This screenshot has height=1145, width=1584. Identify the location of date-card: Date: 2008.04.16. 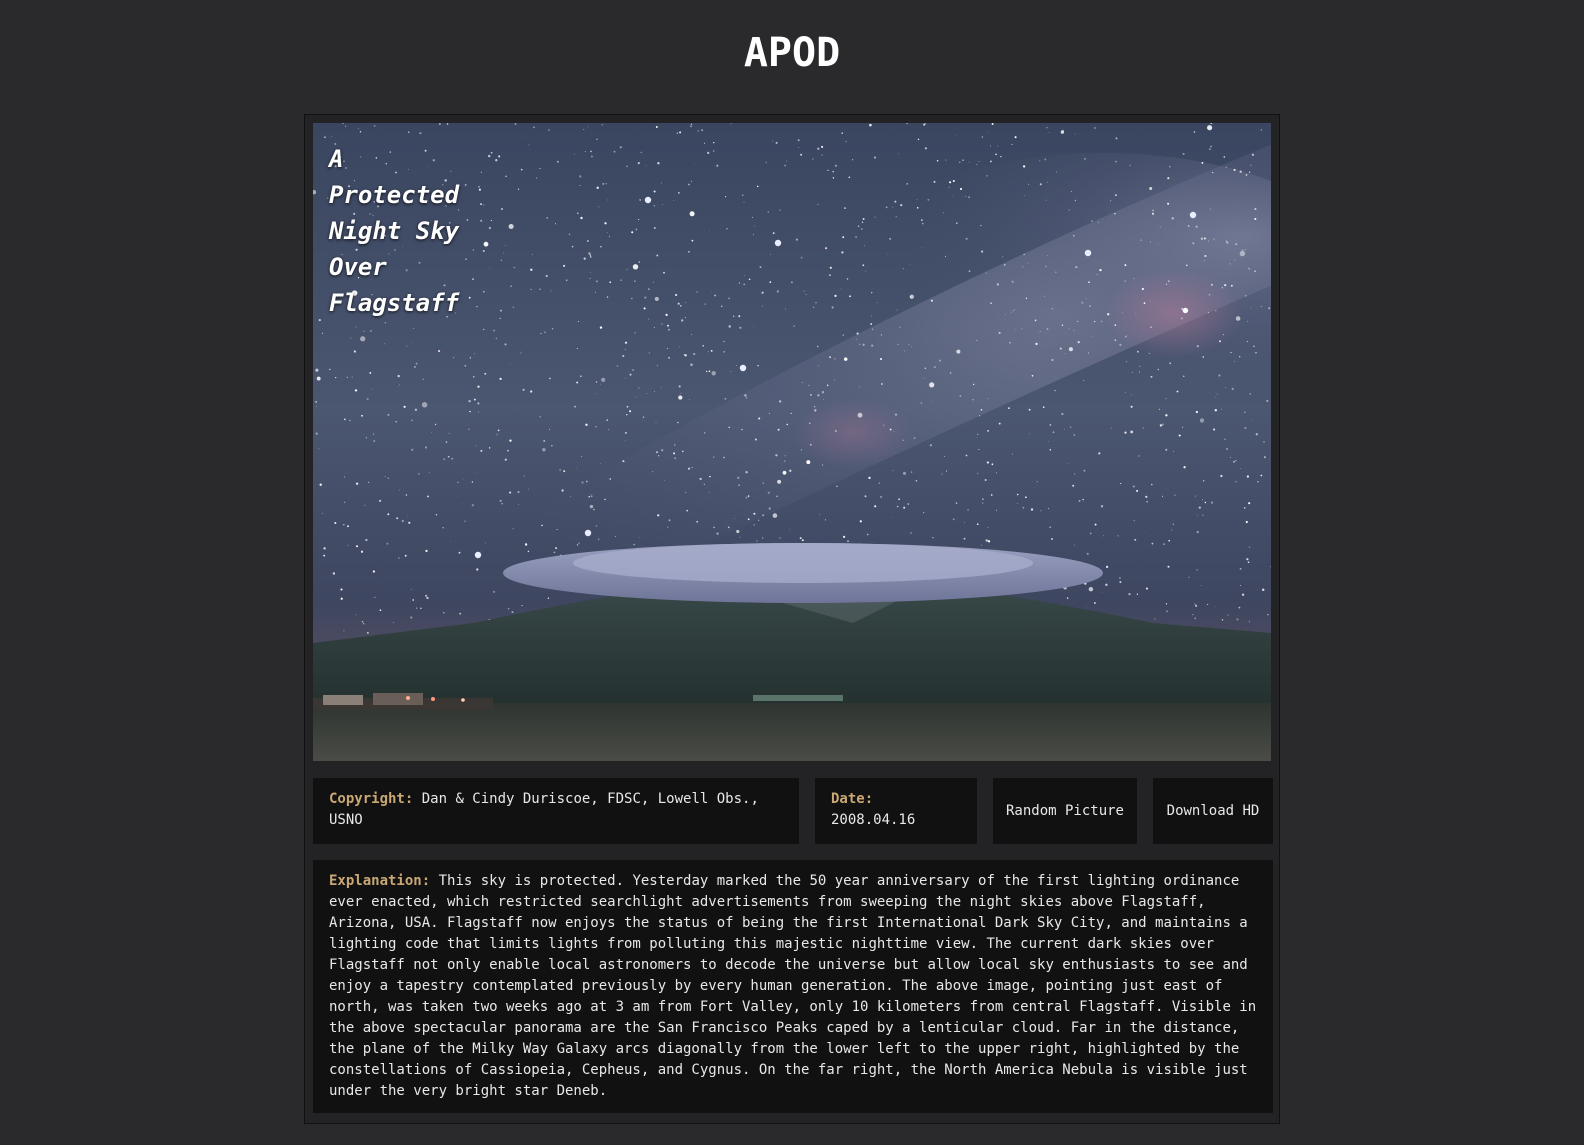
(896, 811).